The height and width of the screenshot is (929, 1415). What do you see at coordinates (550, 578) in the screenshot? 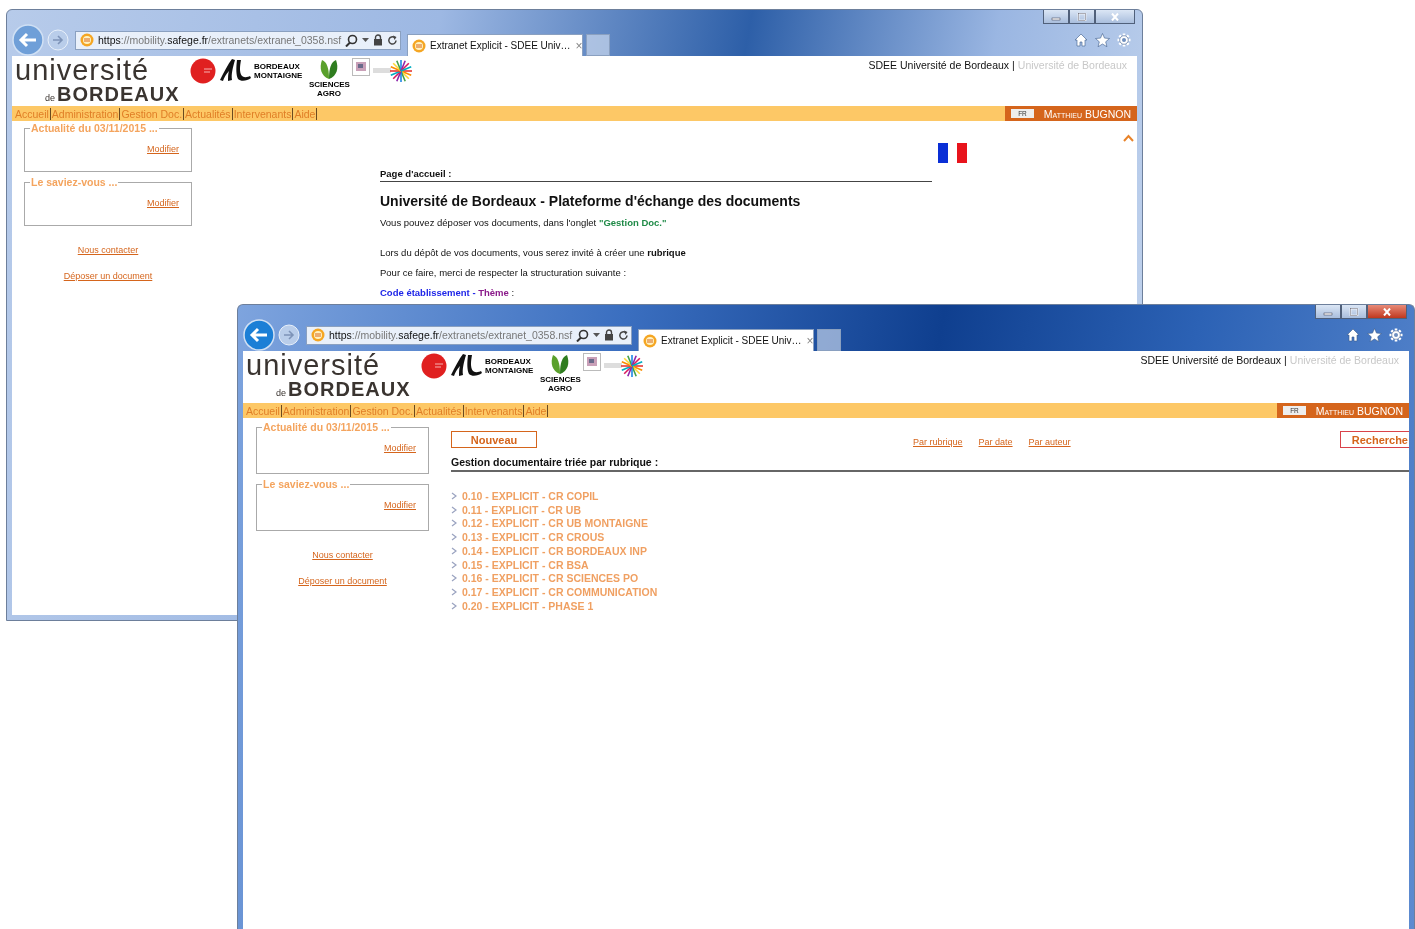
I see `category-link: 0.16 - EXPLICIT - CR SCIENCES PO` at bounding box center [550, 578].